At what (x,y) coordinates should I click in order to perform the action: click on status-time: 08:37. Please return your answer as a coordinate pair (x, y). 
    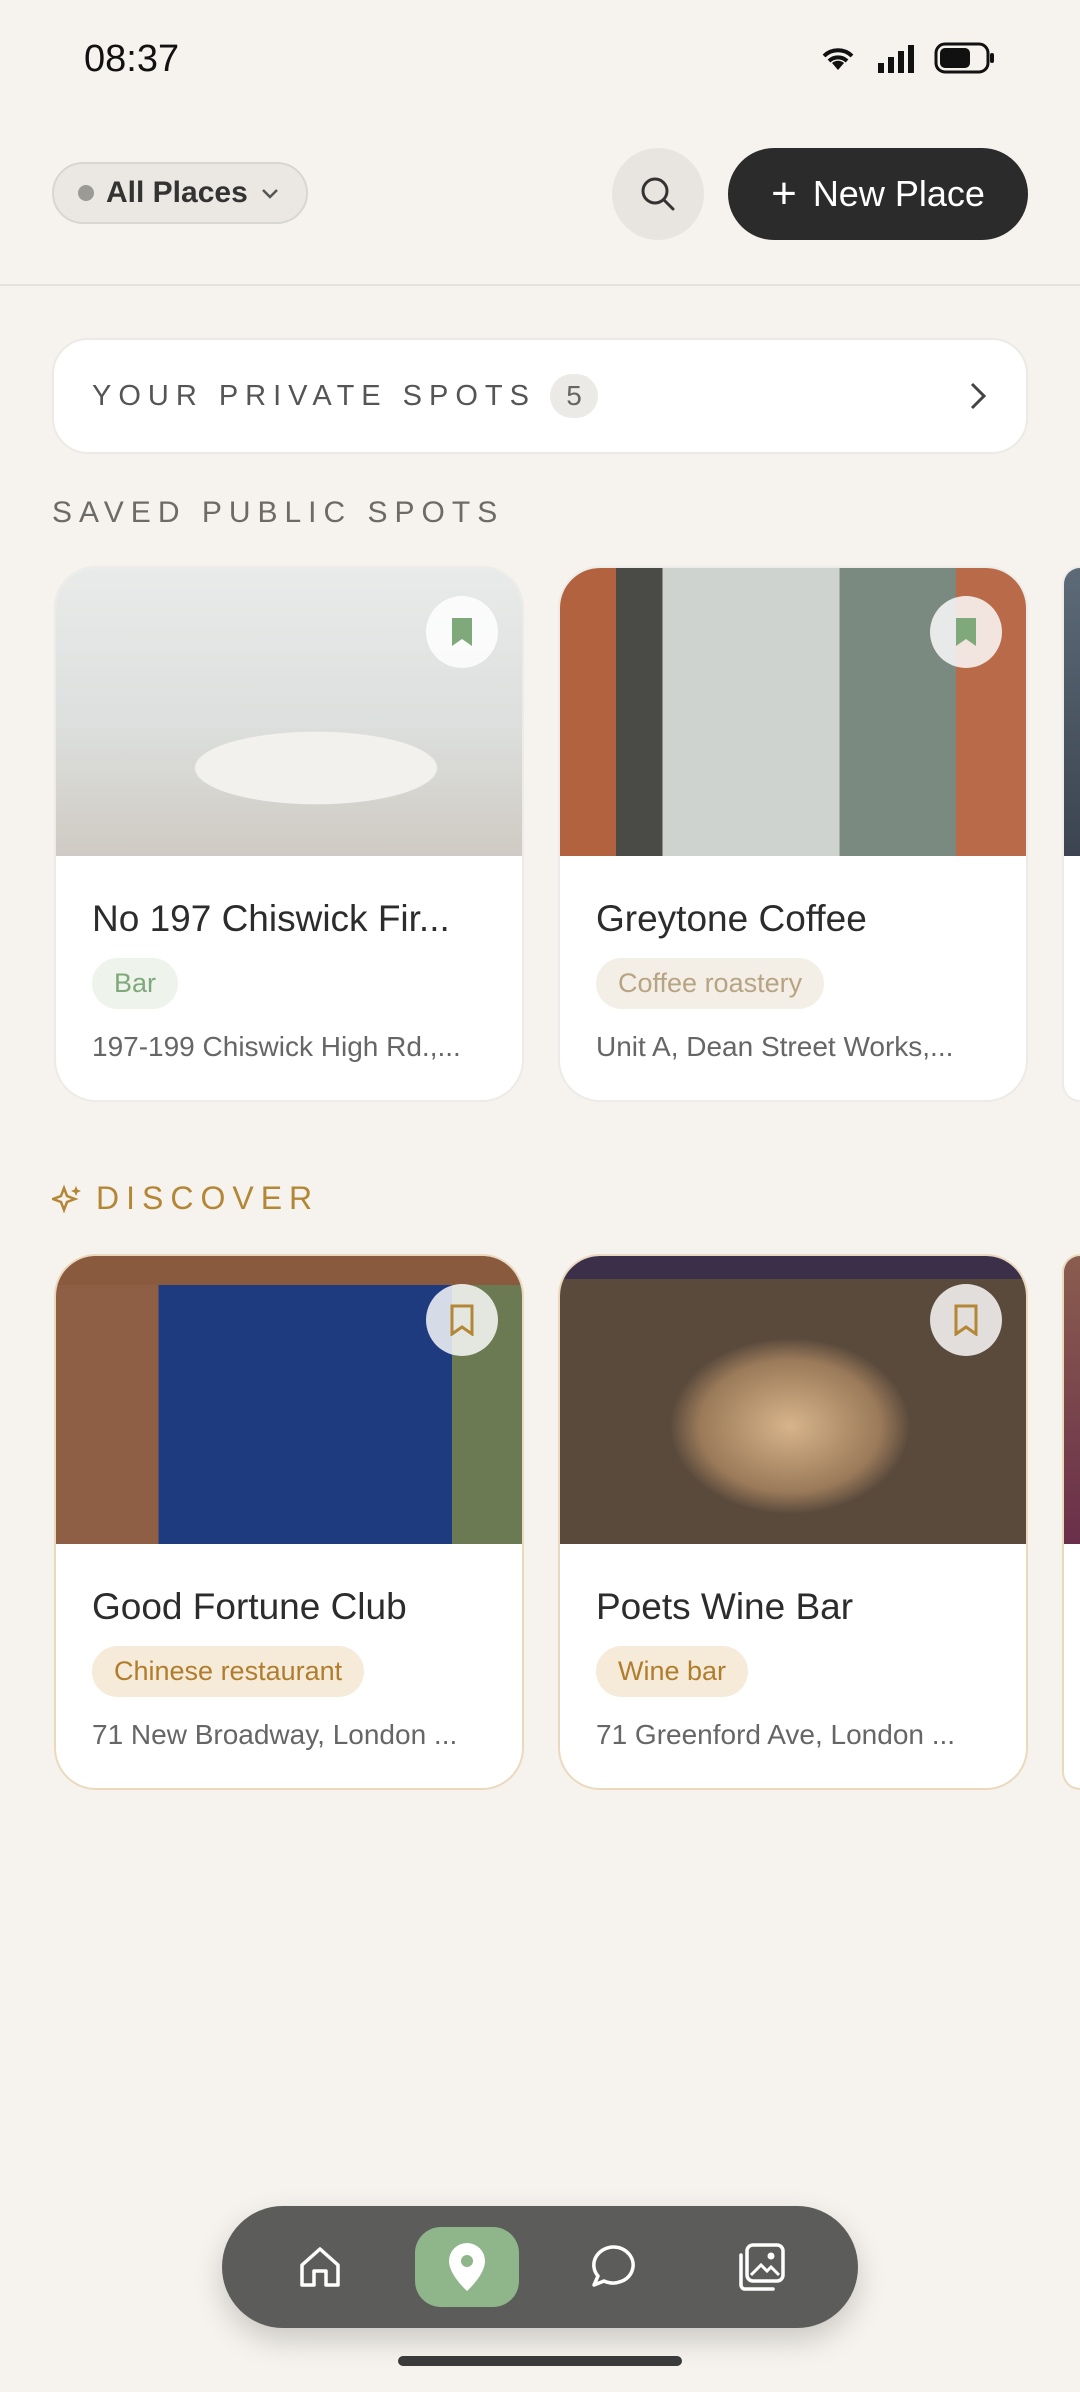
    Looking at the image, I should click on (132, 59).